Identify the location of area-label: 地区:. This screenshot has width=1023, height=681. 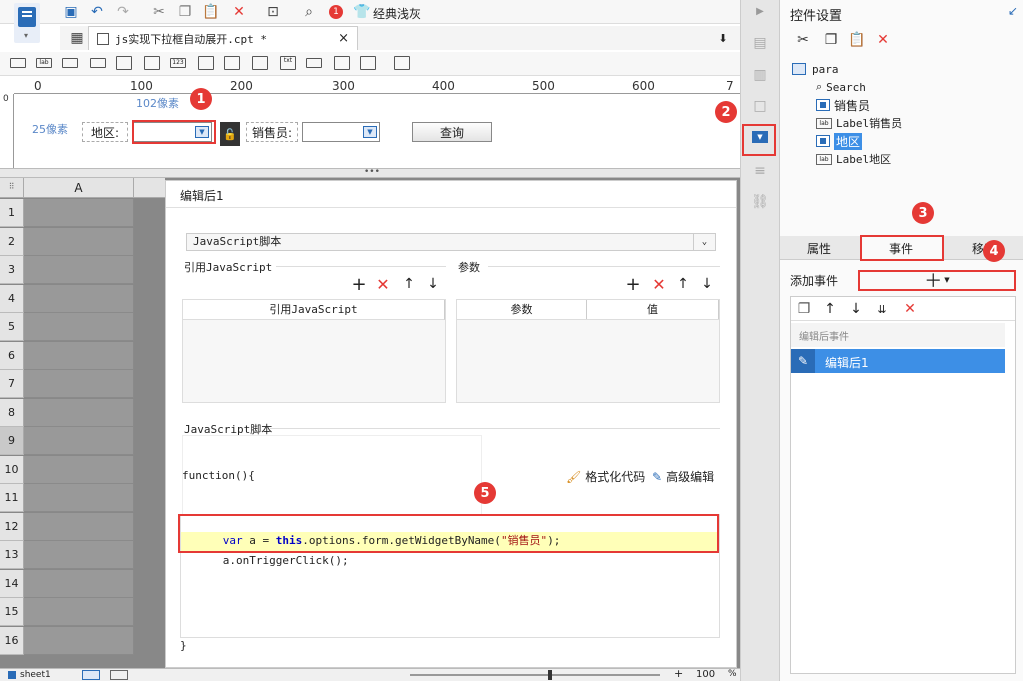
(105, 132).